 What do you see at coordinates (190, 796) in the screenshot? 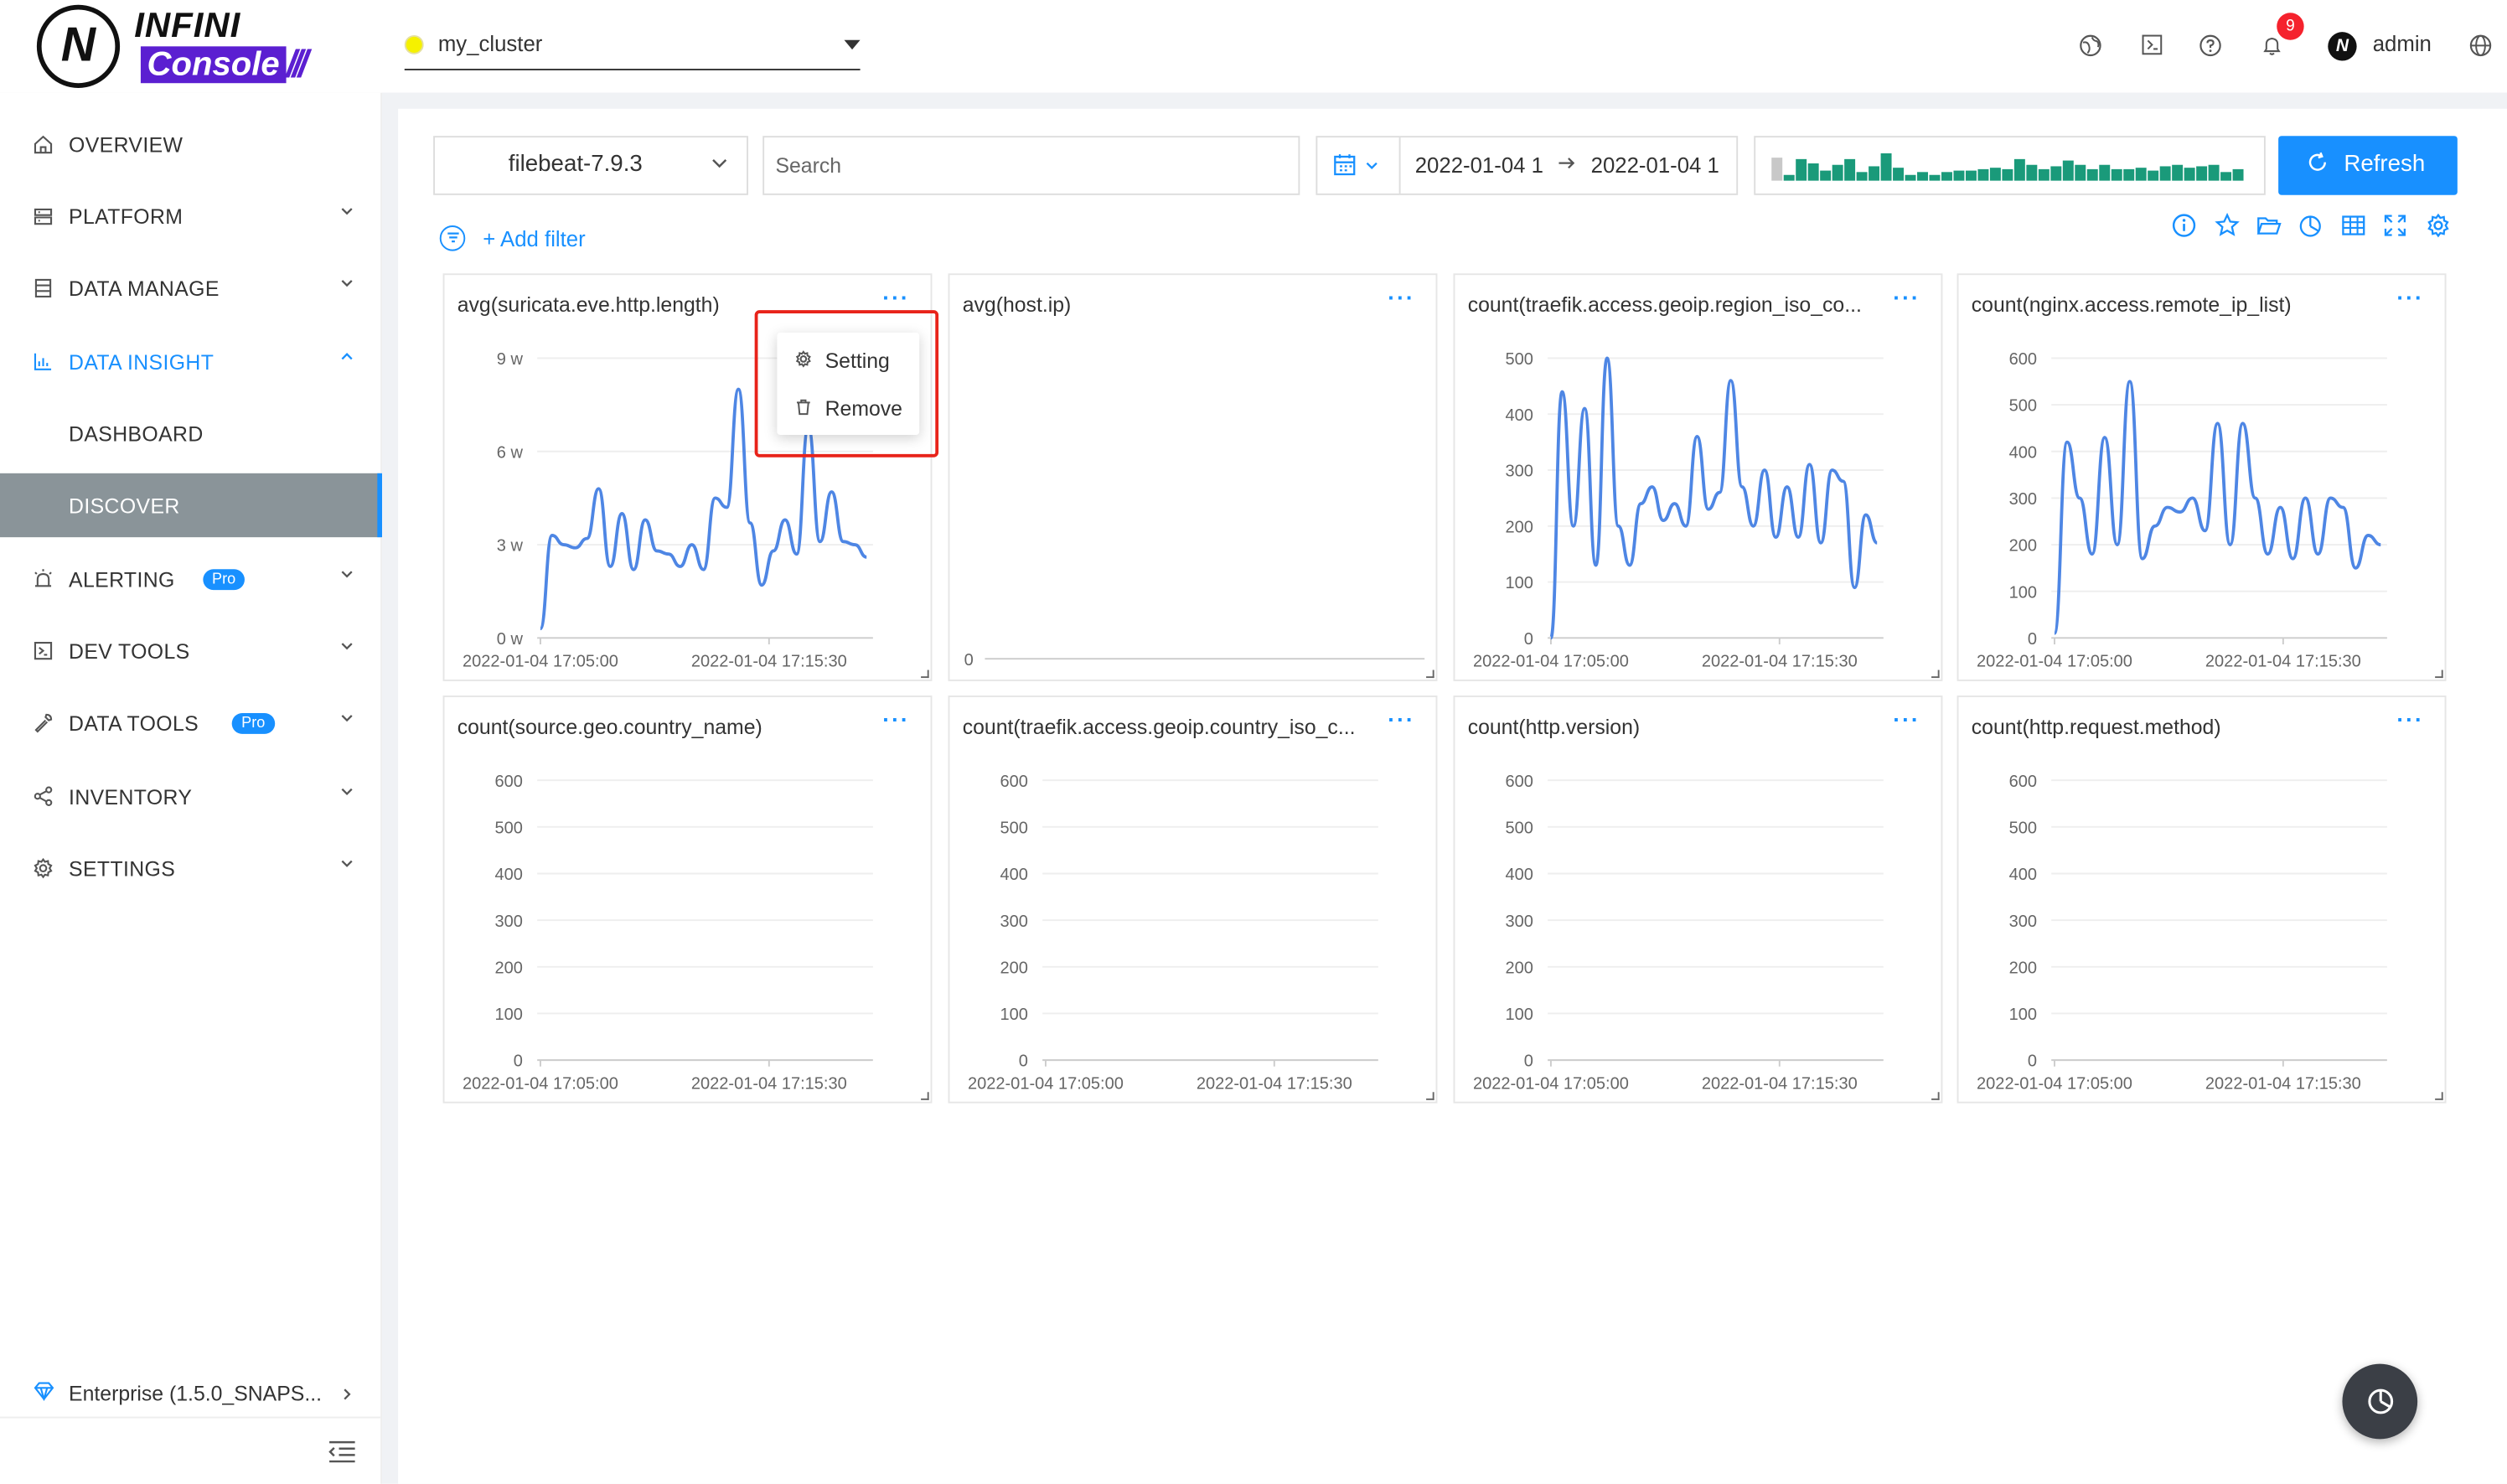
I see `sidebar-item-inventory: INVENTORY` at bounding box center [190, 796].